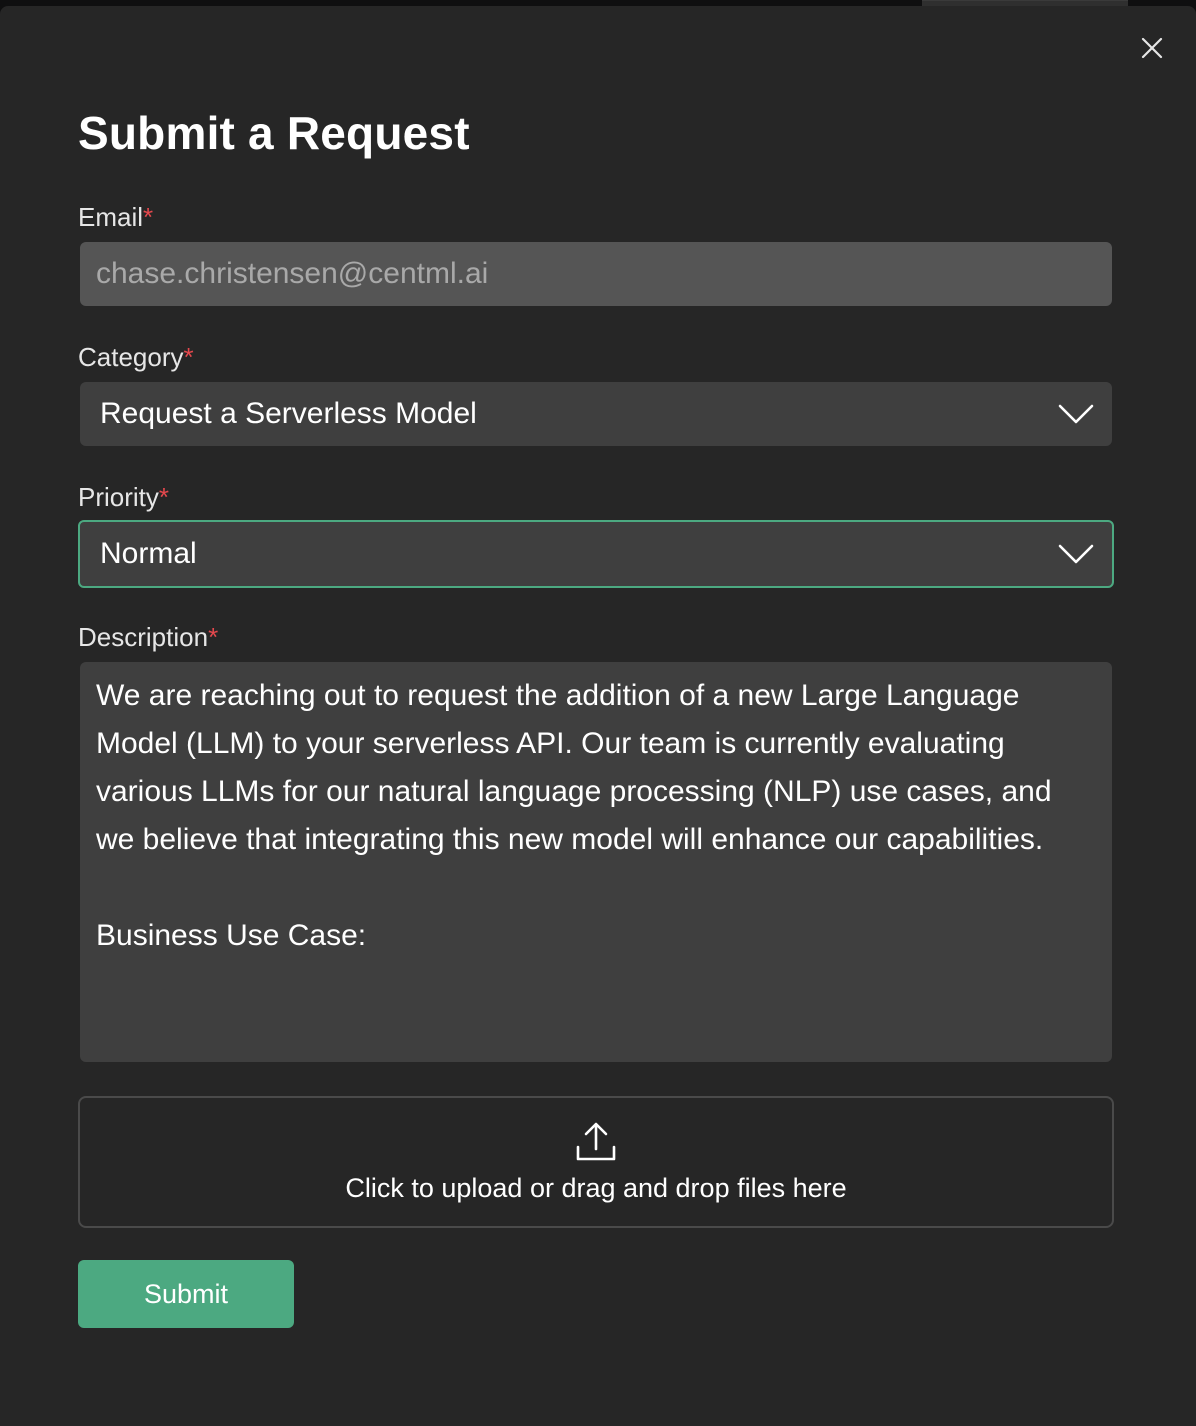  I want to click on email-value: chase.christensen@centml.ai, so click(292, 273).